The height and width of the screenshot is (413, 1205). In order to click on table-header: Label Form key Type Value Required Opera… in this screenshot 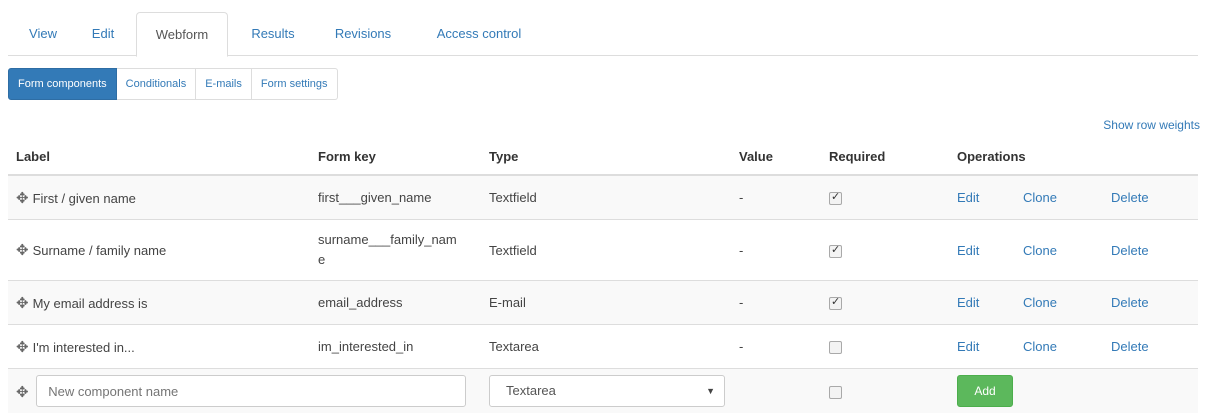, I will do `click(603, 156)`.